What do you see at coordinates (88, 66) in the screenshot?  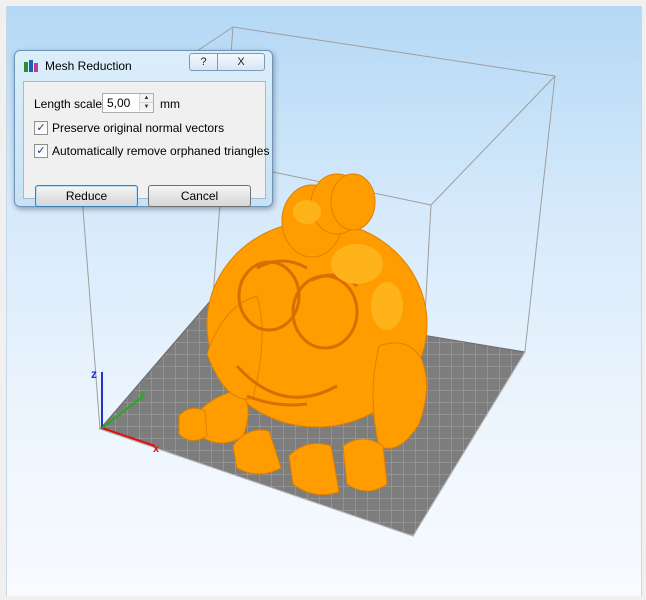 I see `dialog-title: Mesh Reduction` at bounding box center [88, 66].